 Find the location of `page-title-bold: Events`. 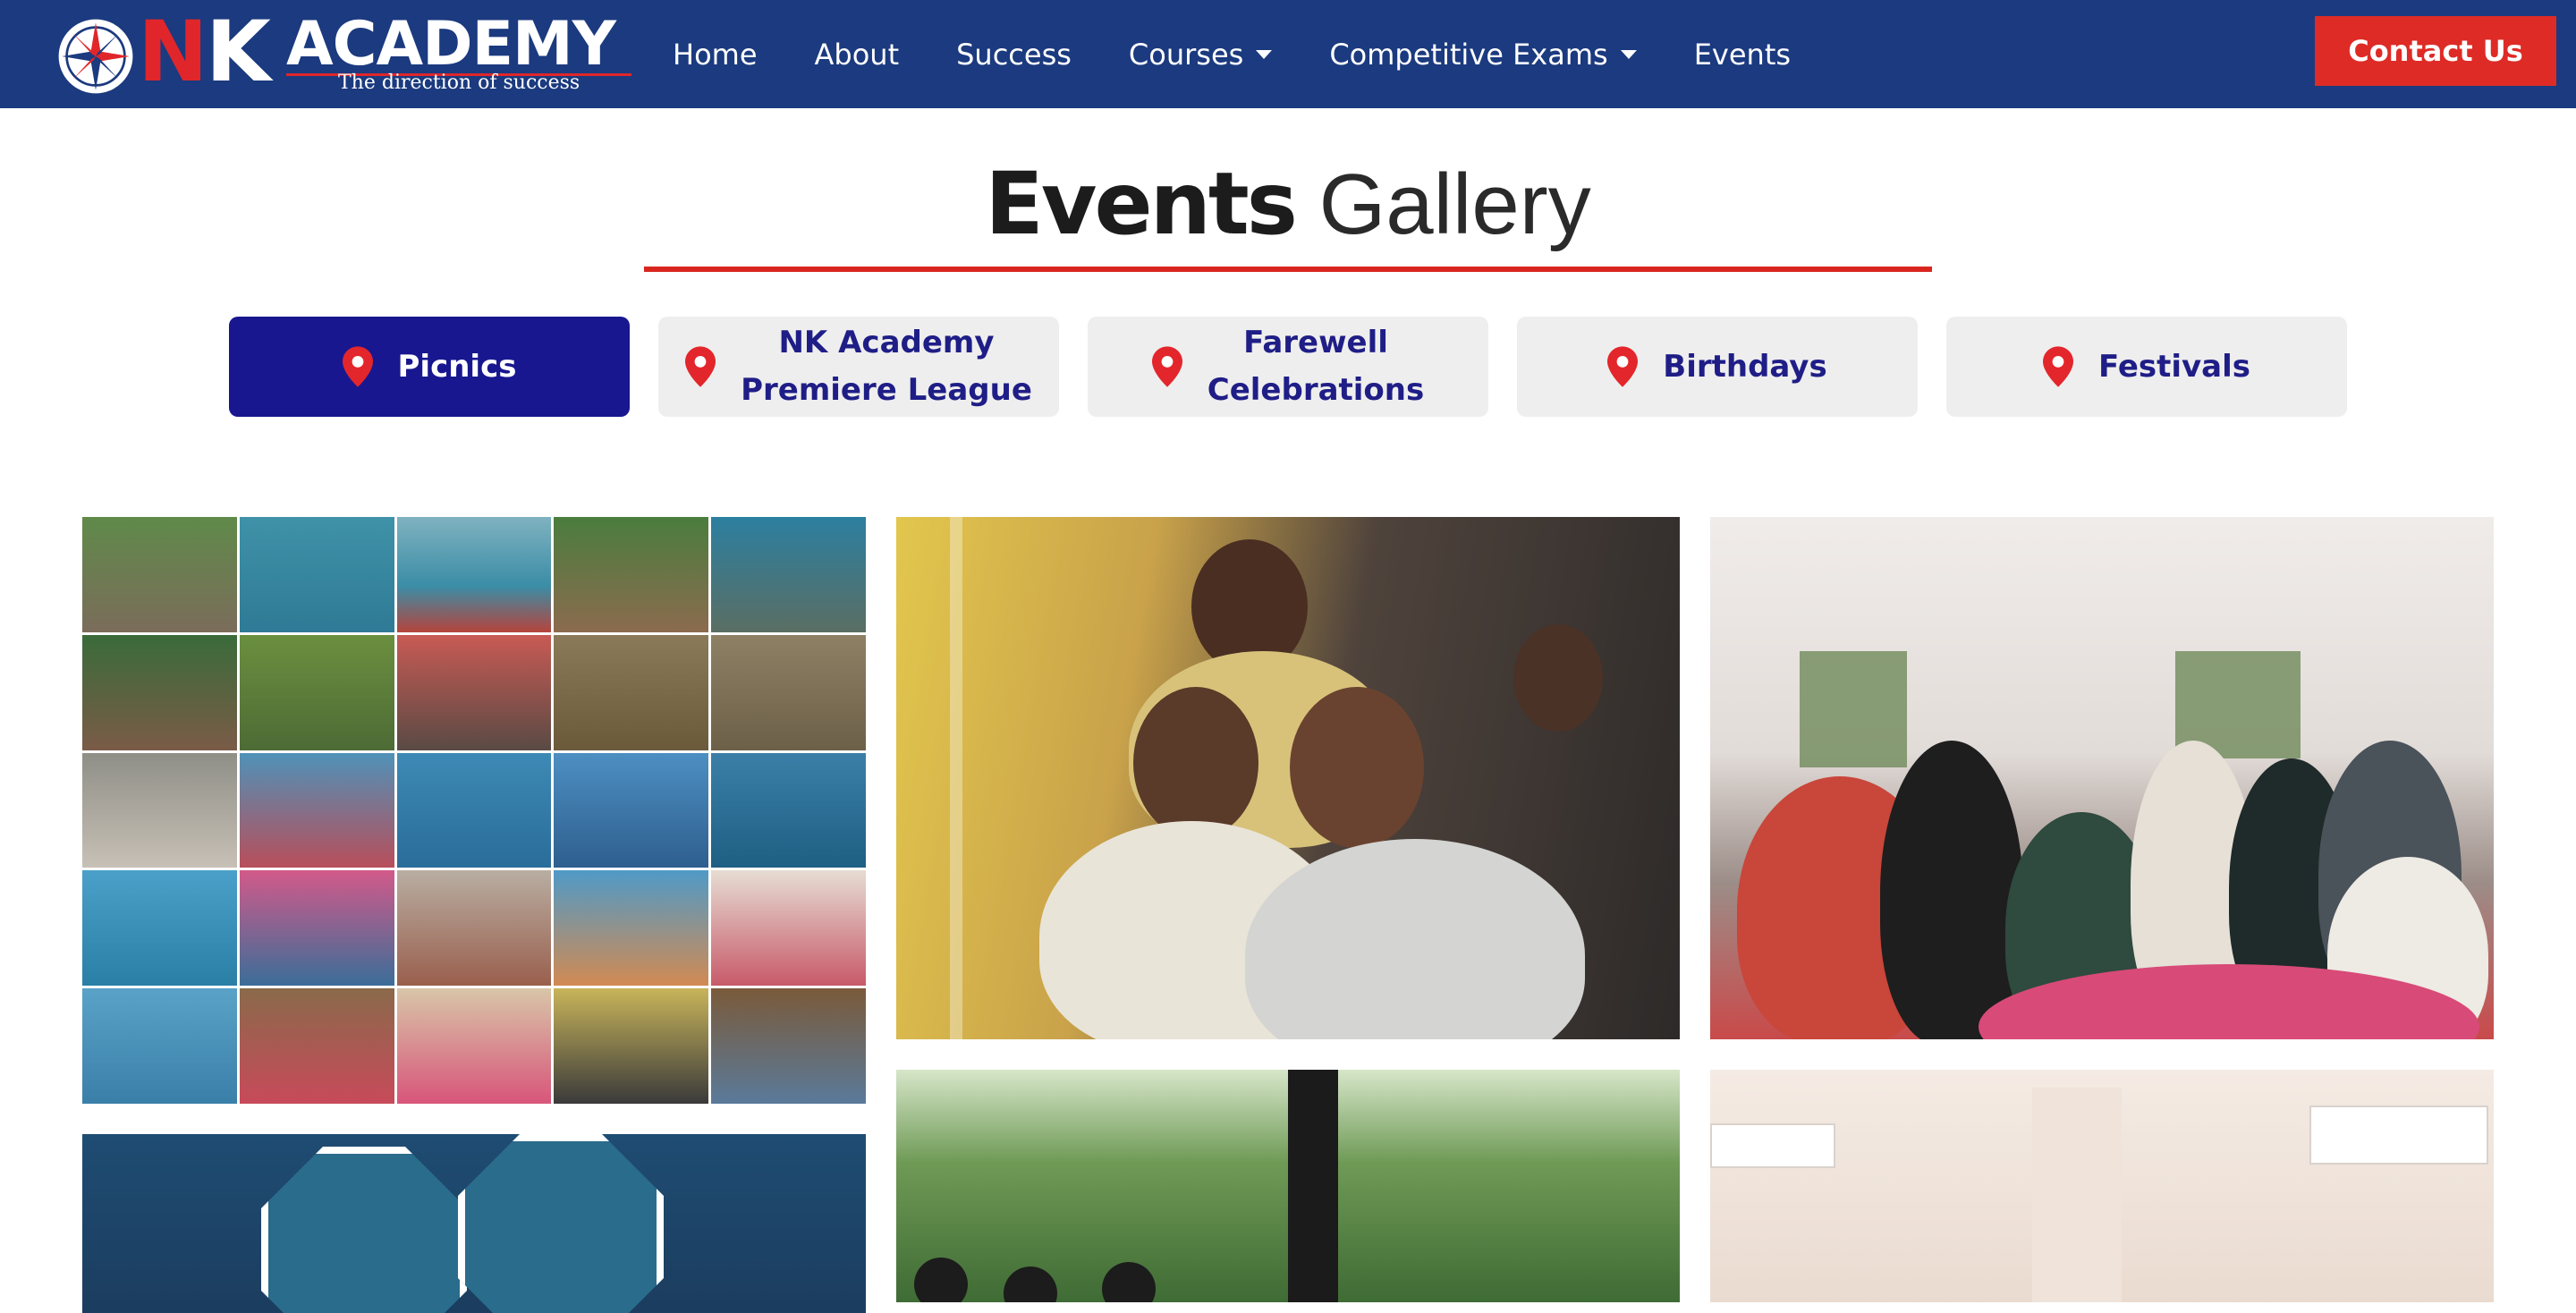

page-title-bold: Events is located at coordinates (1141, 204).